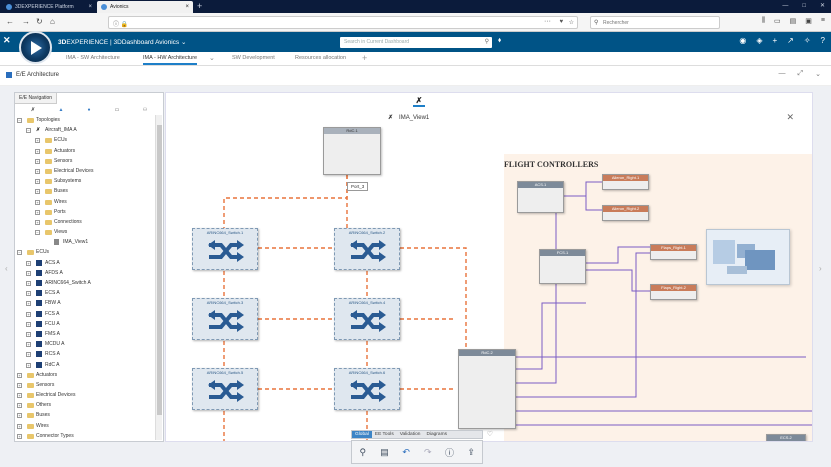  What do you see at coordinates (85, 426) in the screenshot?
I see `tree-item: + Wires` at bounding box center [85, 426].